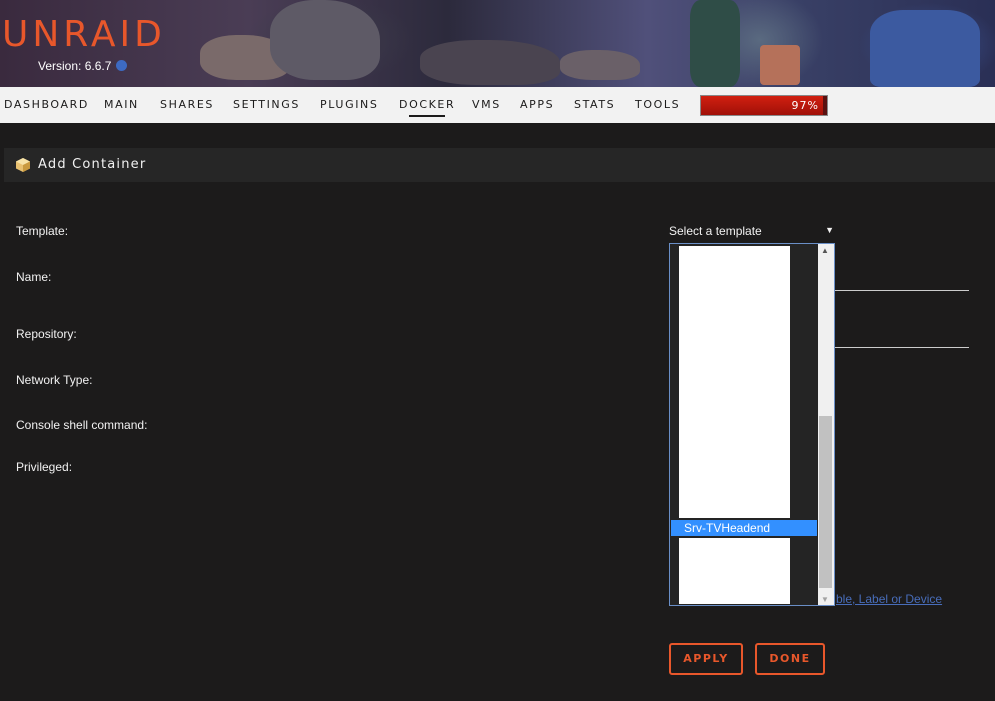 The width and height of the screenshot is (995, 701). What do you see at coordinates (715, 43) in the screenshot?
I see `banner-artwork-tower` at bounding box center [715, 43].